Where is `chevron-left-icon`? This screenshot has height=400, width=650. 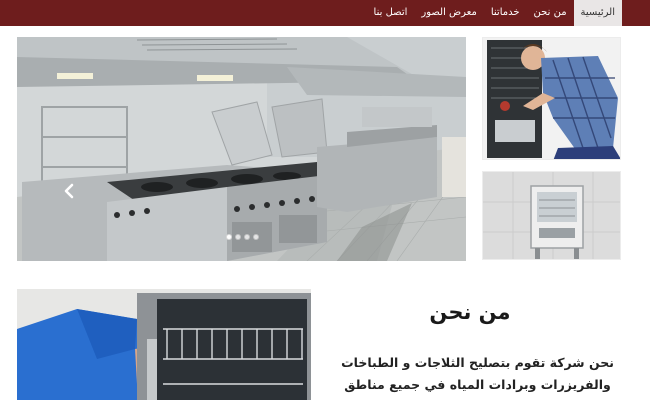
chevron-left-icon is located at coordinates (69, 191).